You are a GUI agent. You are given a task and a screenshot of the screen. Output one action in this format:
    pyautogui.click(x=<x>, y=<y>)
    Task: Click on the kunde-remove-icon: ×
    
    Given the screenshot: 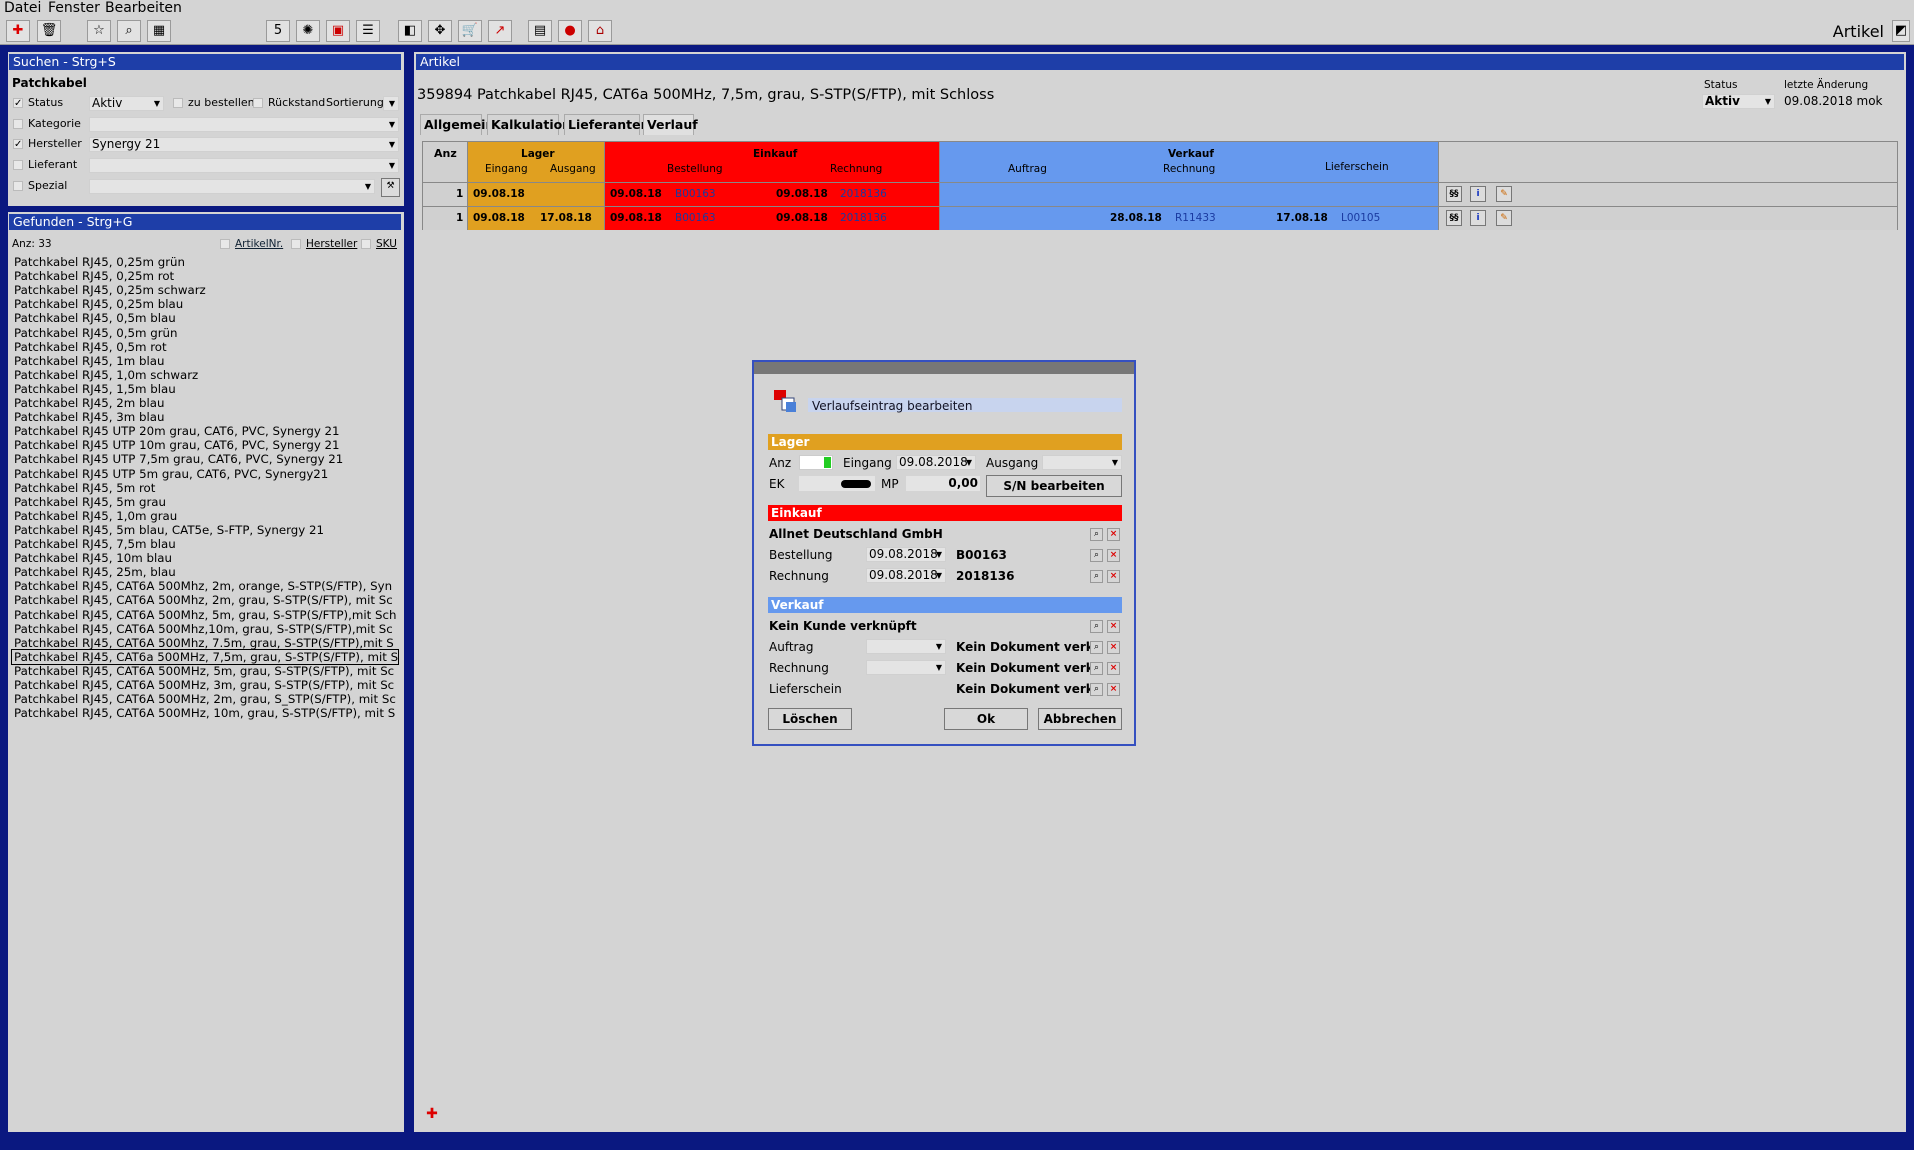 What is the action you would take?
    pyautogui.click(x=1113, y=626)
    